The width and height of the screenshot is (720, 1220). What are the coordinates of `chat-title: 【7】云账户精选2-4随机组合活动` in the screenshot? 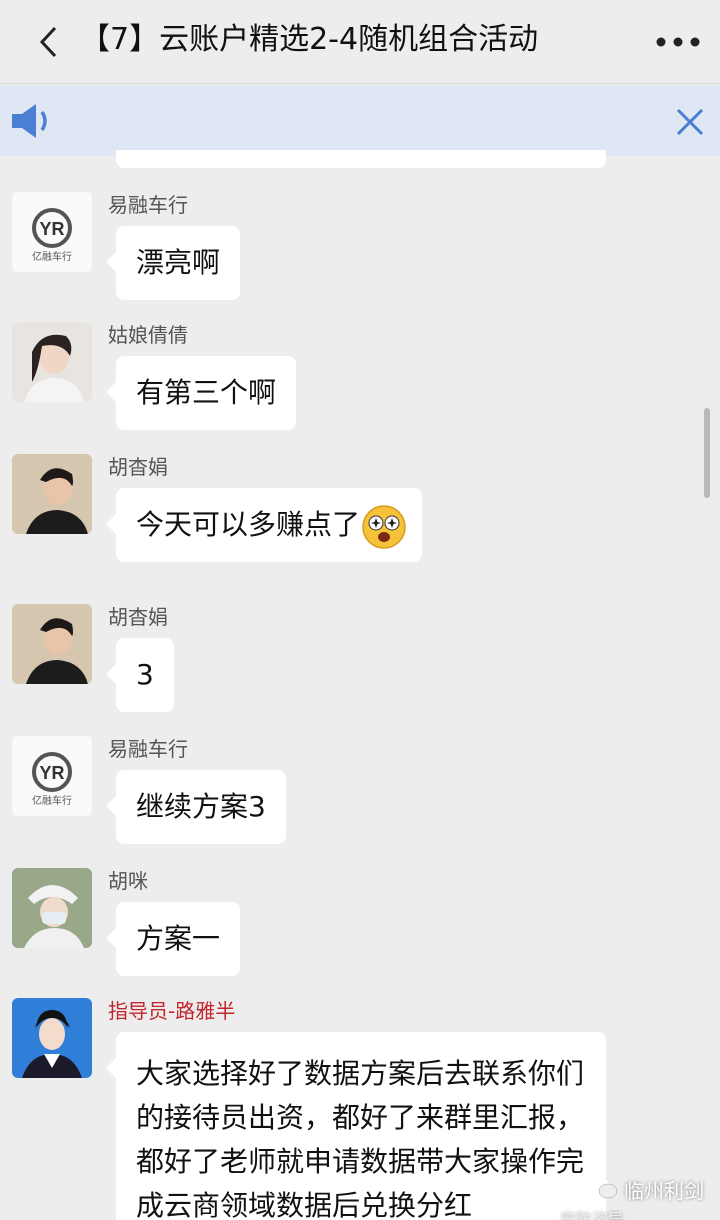 It's located at (309, 39).